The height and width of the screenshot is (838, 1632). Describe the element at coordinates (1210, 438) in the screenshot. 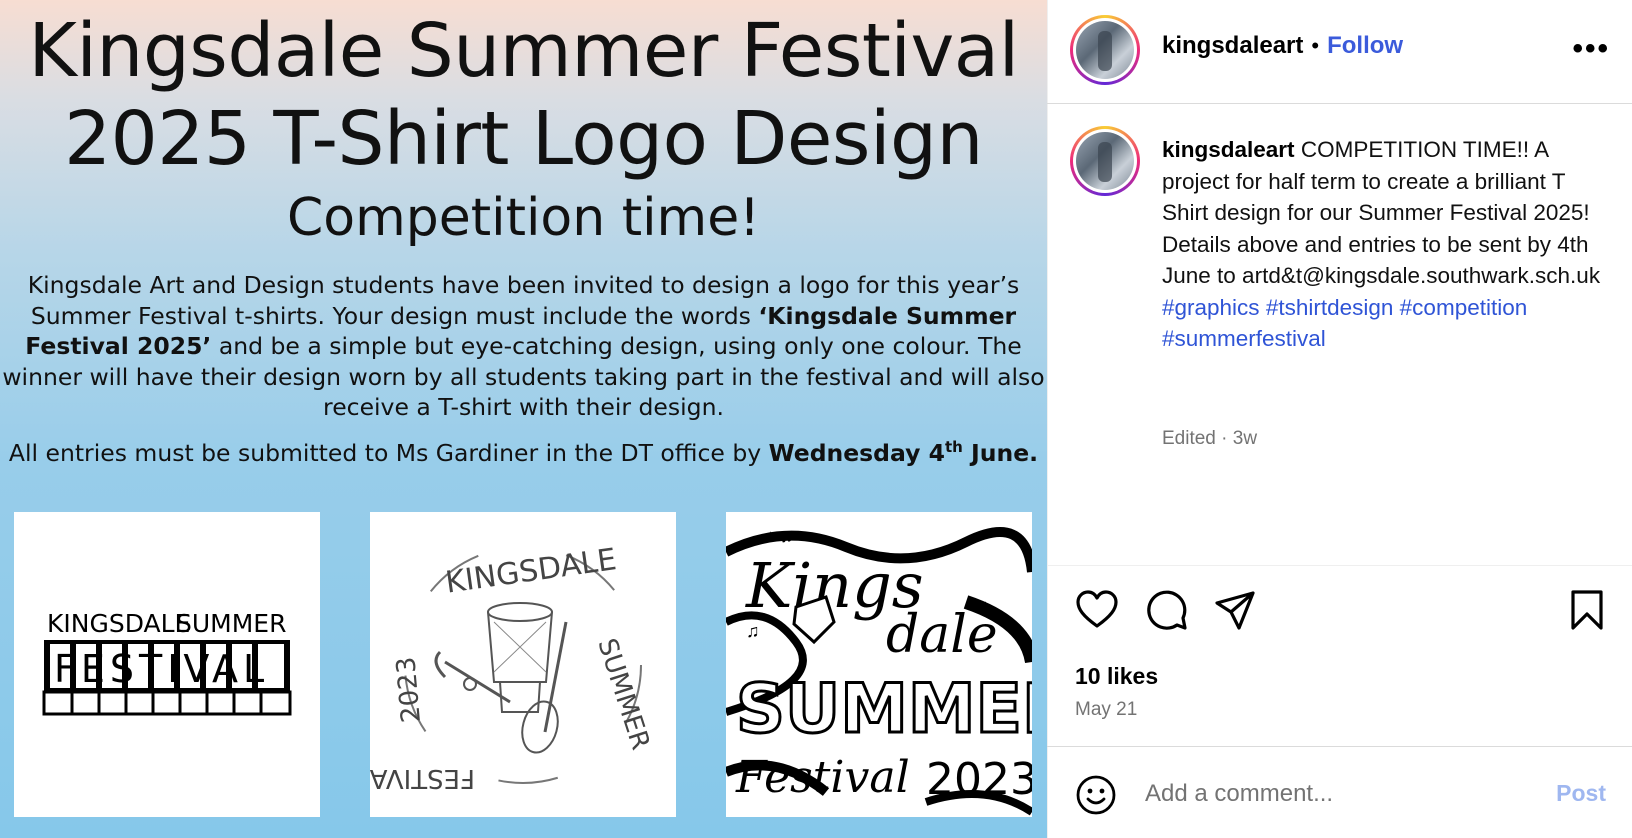

I see `caption-meta: Edited · 3w` at that location.